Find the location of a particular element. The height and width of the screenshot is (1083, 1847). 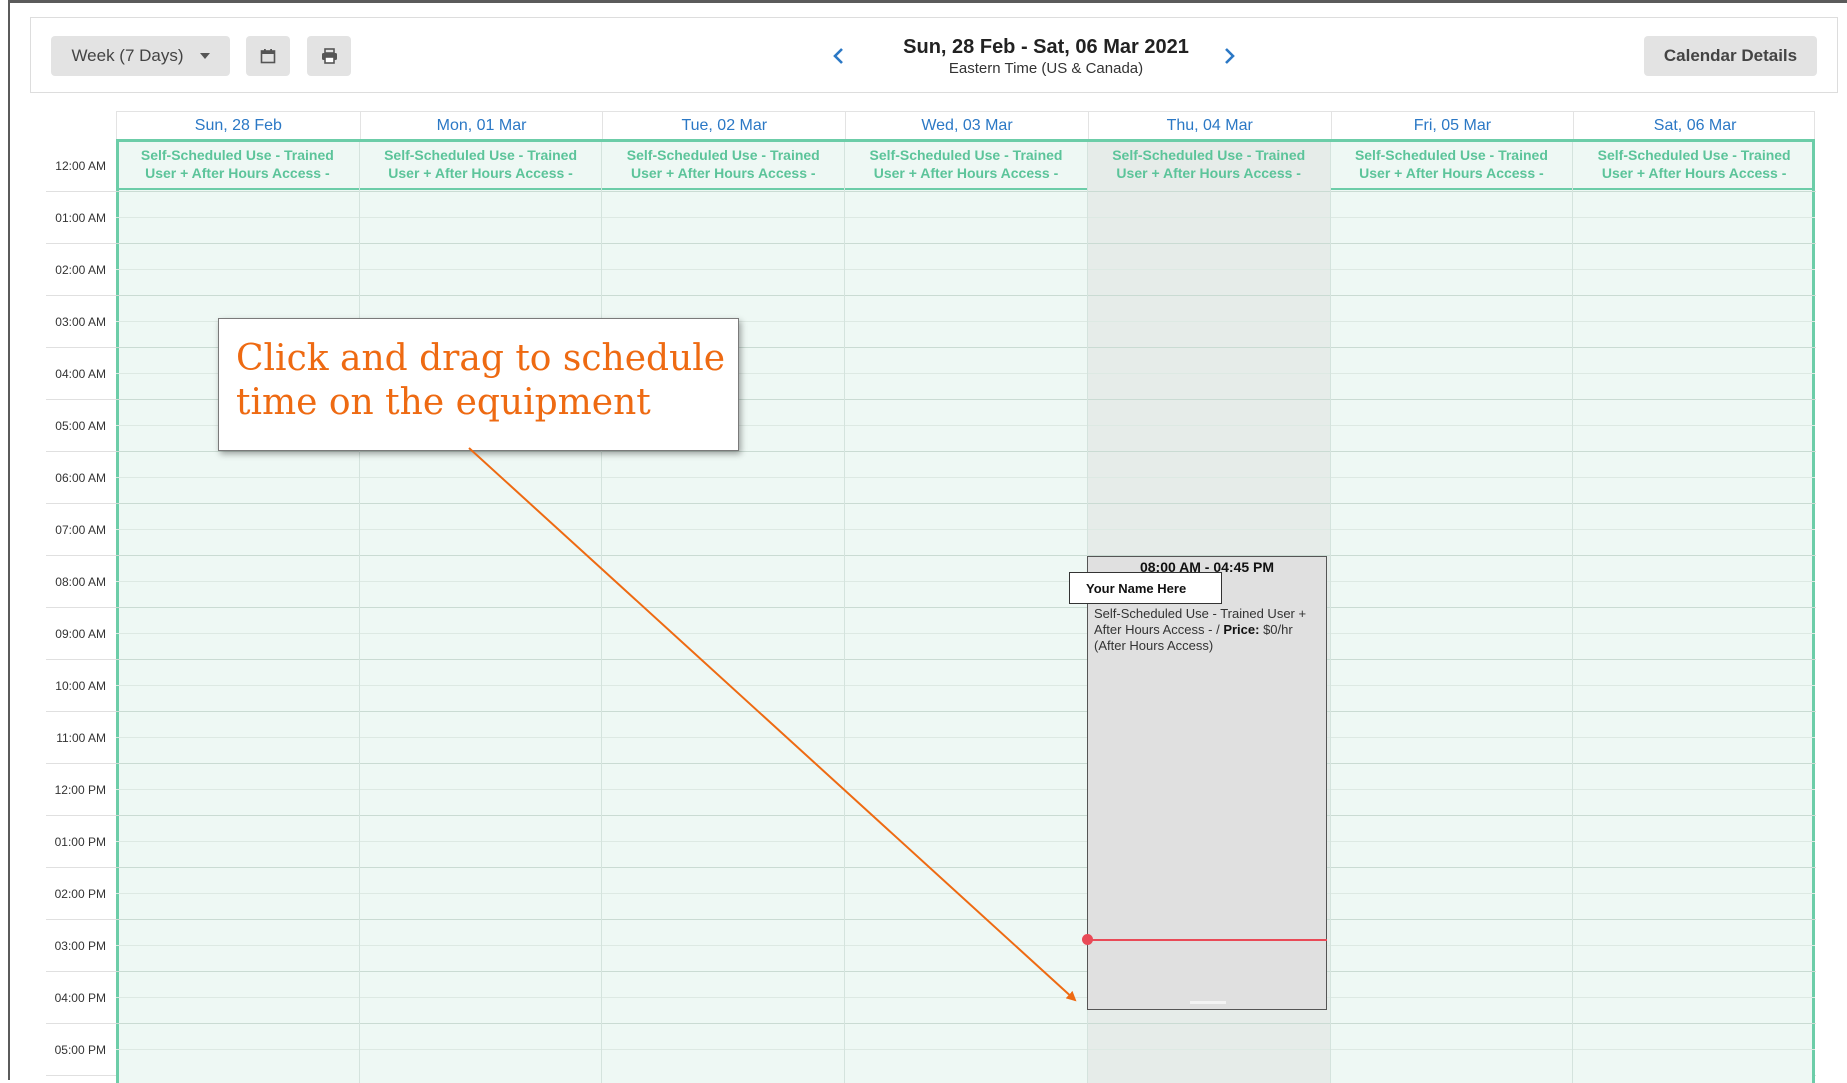

day-header: Sun, 28 Feb is located at coordinates (238, 126).